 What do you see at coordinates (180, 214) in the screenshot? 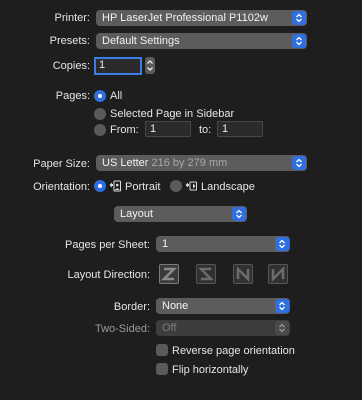
I see `section-popup: Layout` at bounding box center [180, 214].